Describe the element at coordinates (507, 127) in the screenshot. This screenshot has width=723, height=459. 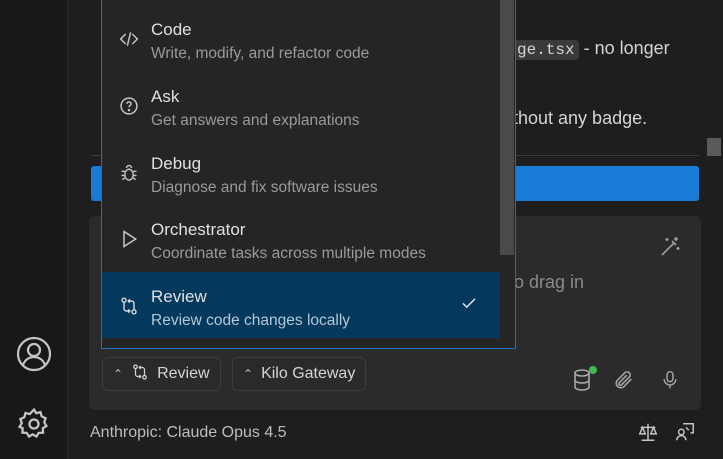
I see `dropdown-scrollbar` at that location.